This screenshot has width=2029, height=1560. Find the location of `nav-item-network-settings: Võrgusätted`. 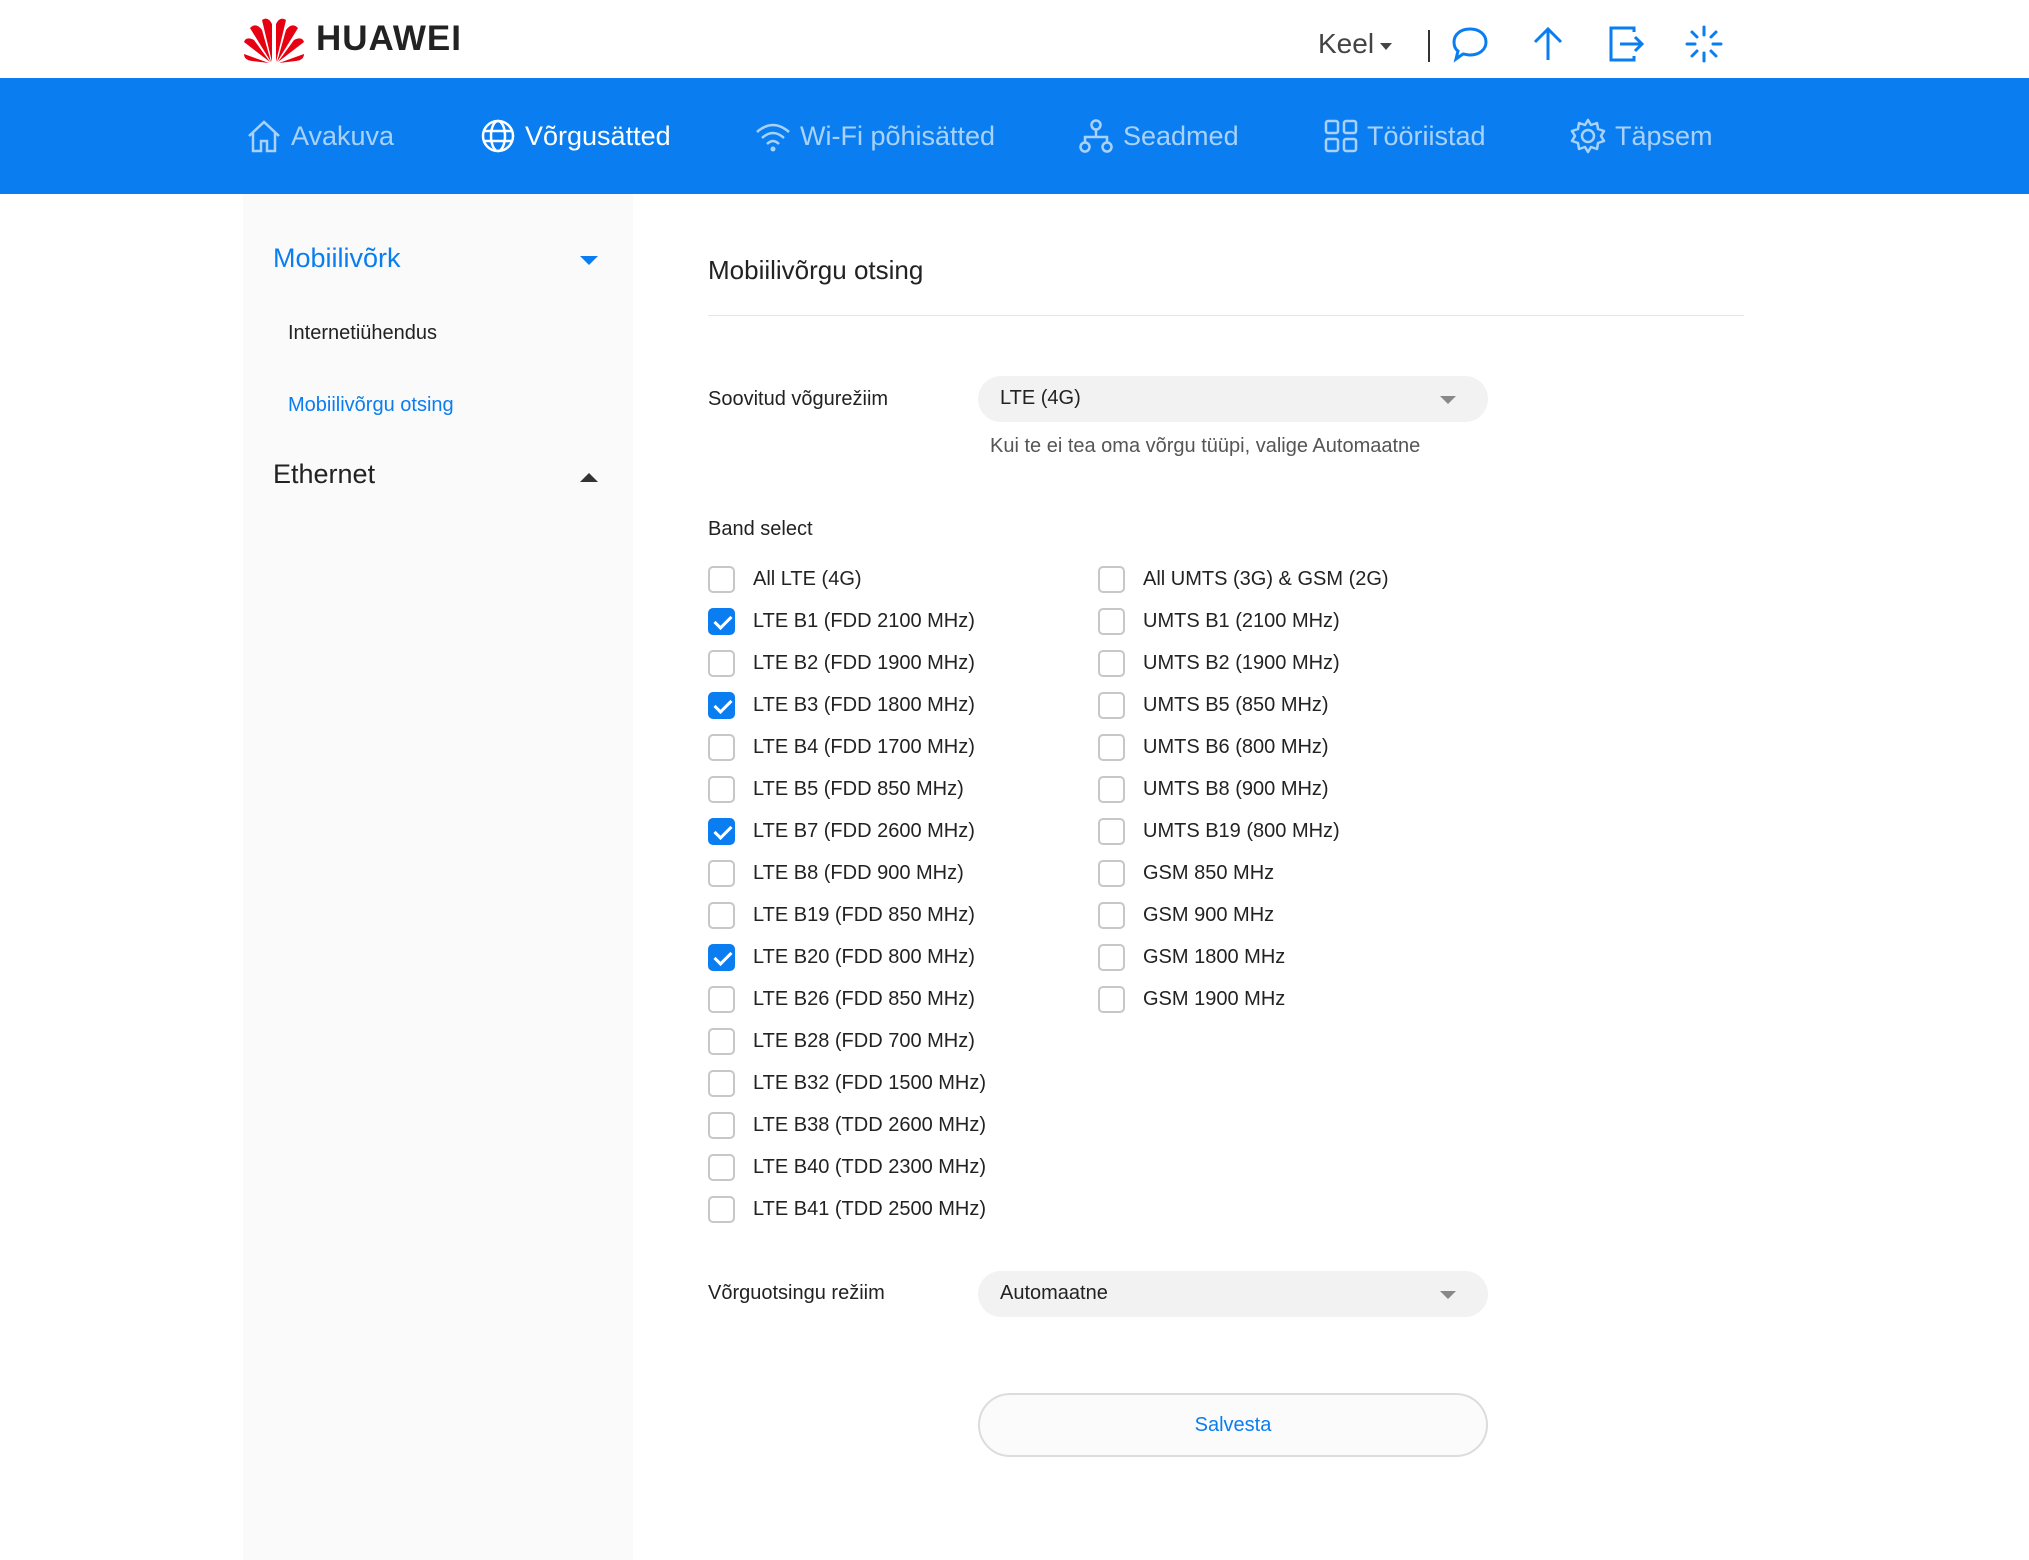

nav-item-network-settings: Võrgusätted is located at coordinates (575, 136).